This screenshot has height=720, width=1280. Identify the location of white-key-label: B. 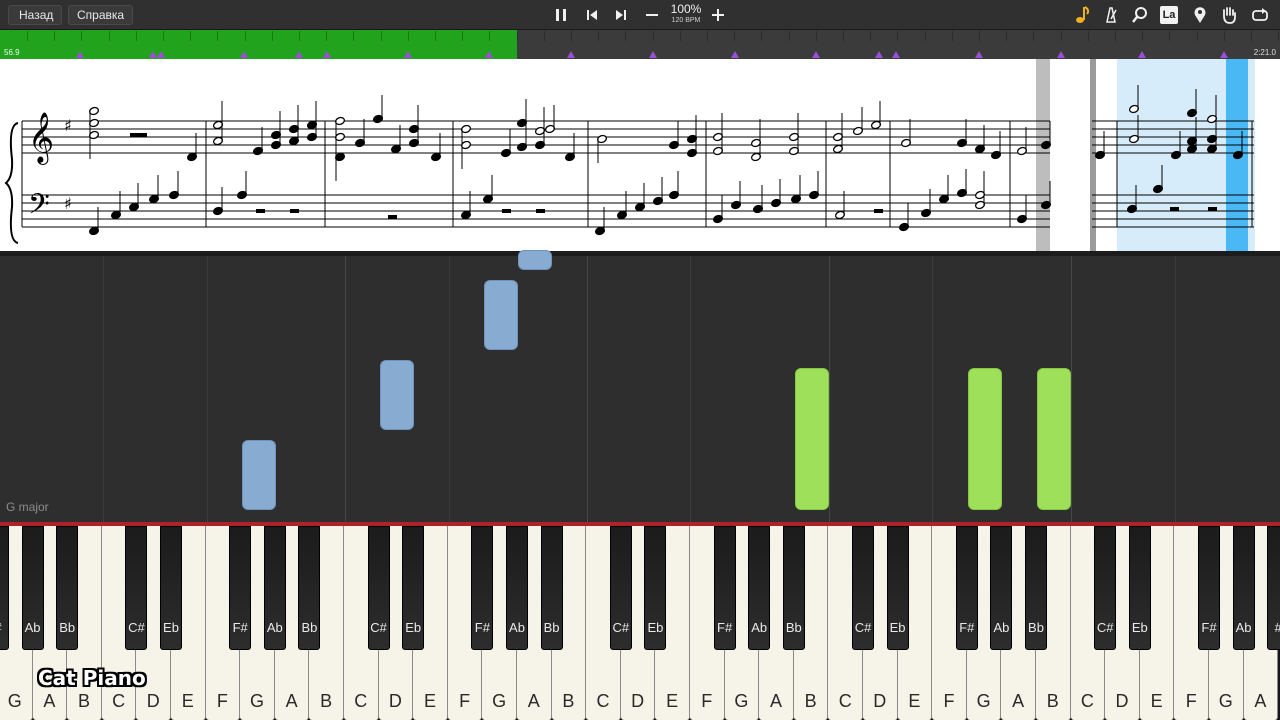
(810, 701).